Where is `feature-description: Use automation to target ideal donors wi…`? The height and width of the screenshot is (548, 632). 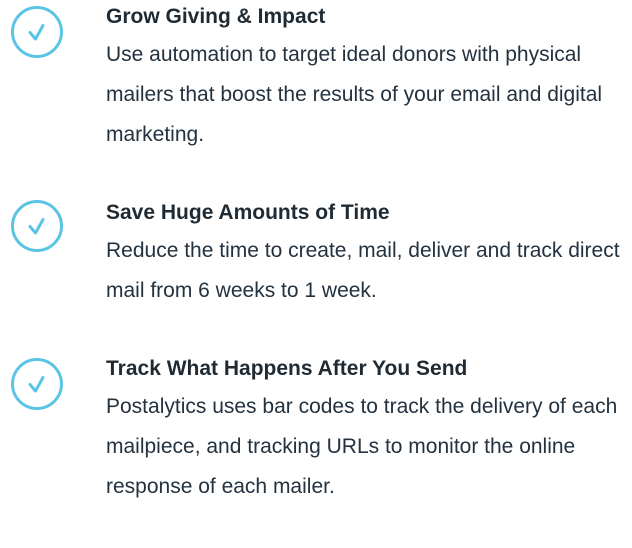
feature-description: Use automation to target ideal donors wi… is located at coordinates (354, 94).